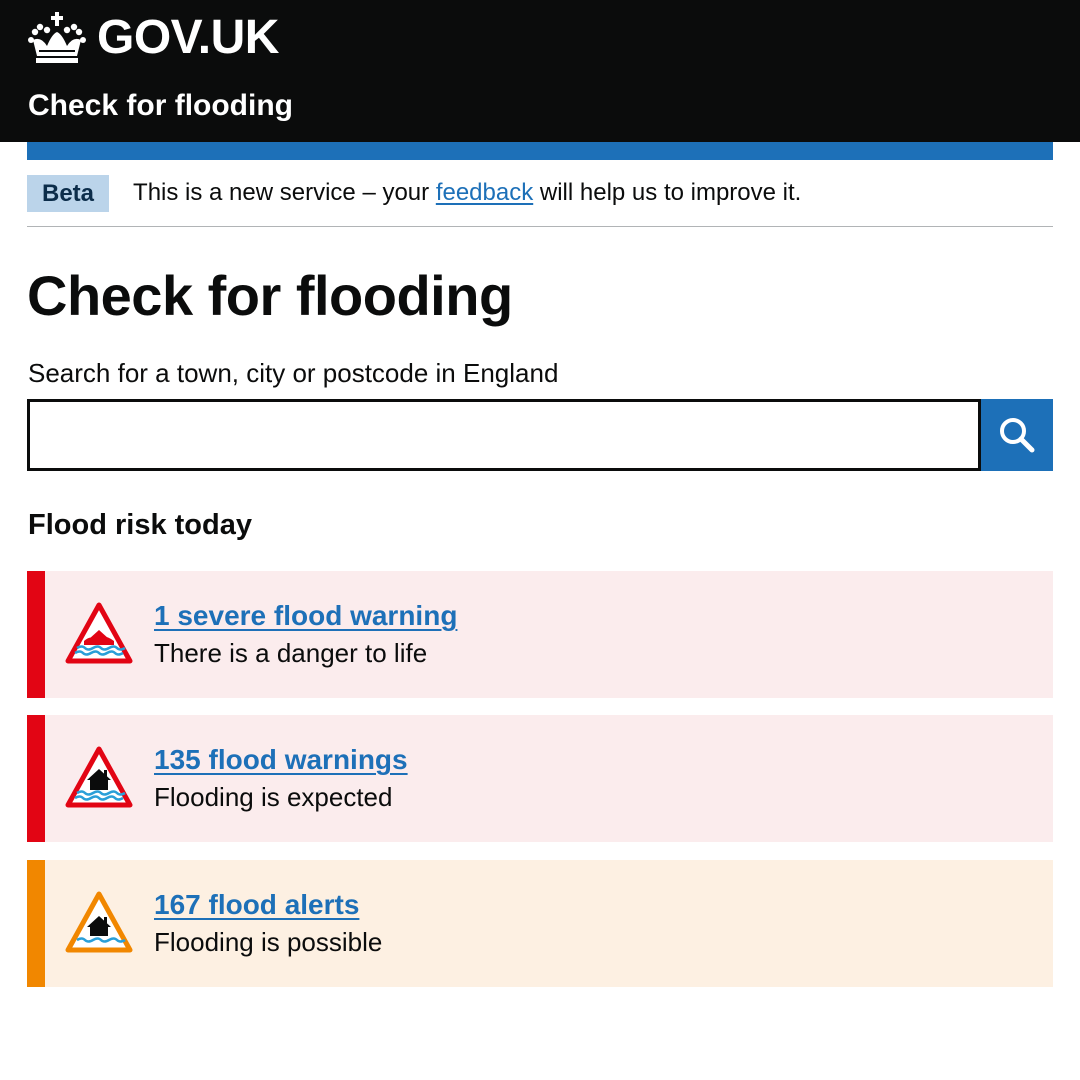 The width and height of the screenshot is (1080, 1080). Describe the element at coordinates (99, 922) in the screenshot. I see `flood-alert-icon` at that location.